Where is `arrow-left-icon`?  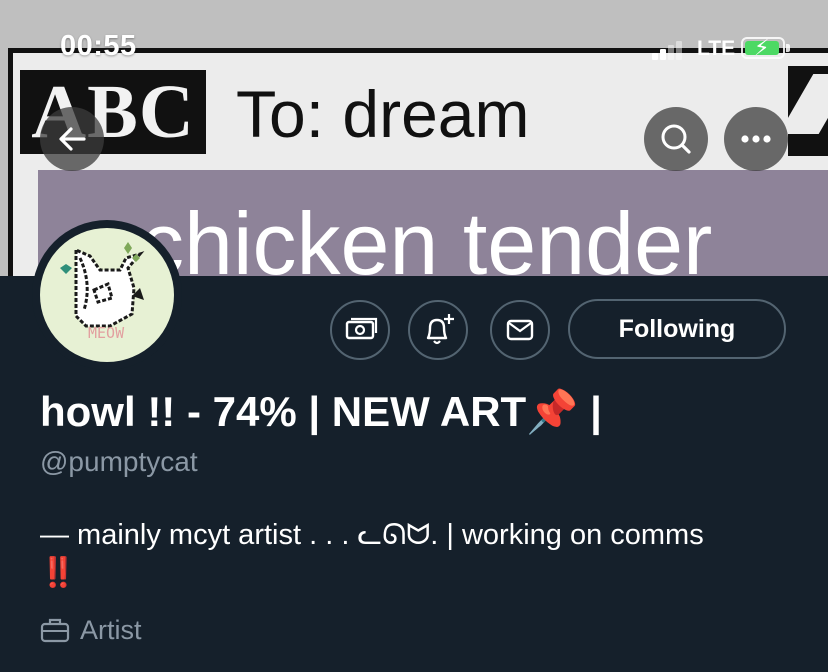 arrow-left-icon is located at coordinates (72, 139).